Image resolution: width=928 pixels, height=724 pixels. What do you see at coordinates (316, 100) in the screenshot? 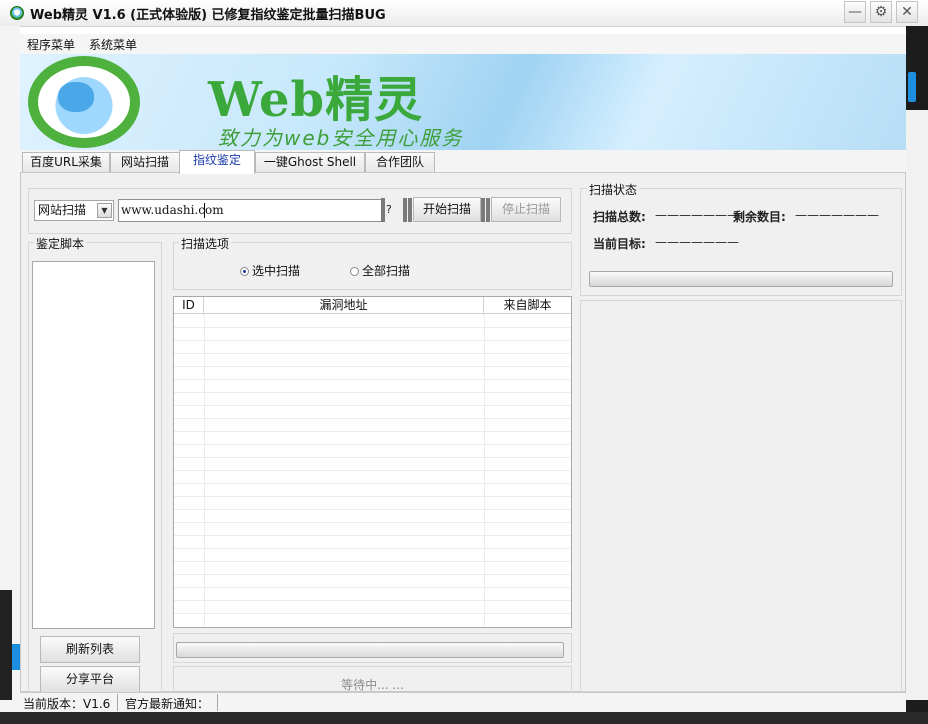
I see `banner-title: Web精灵` at bounding box center [316, 100].